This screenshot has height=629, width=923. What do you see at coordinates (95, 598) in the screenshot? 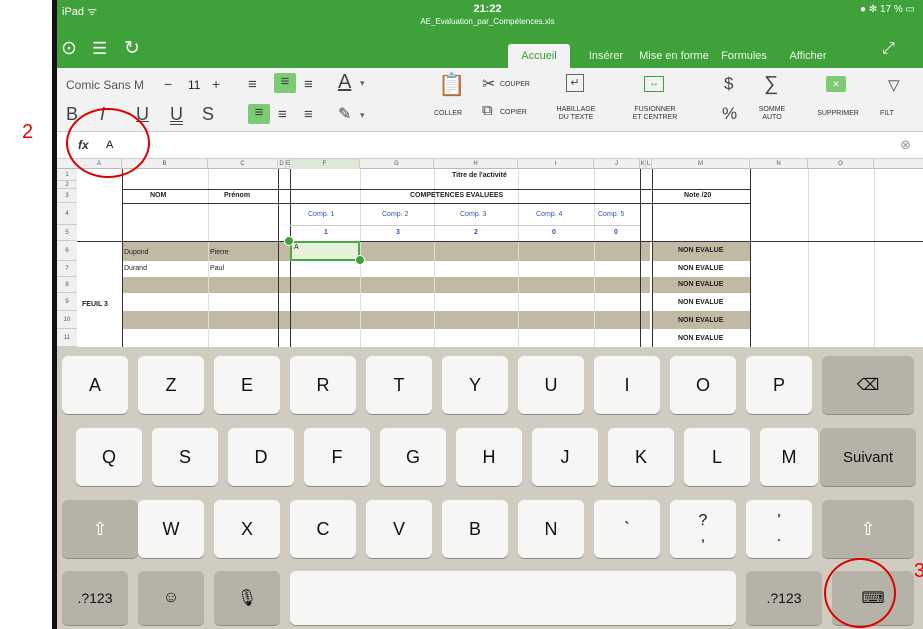
I see `numbers-key-left: .?123` at bounding box center [95, 598].